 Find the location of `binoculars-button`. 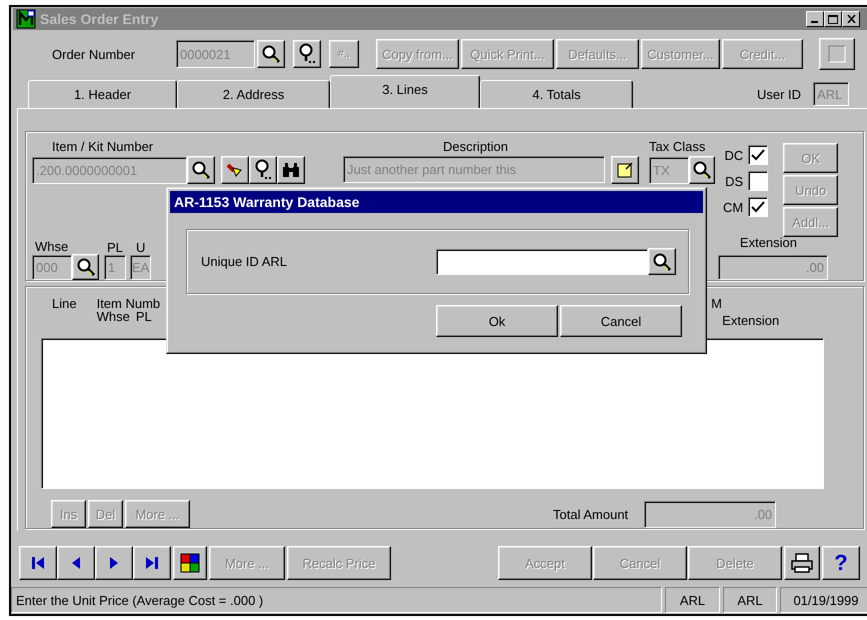

binoculars-button is located at coordinates (291, 170).